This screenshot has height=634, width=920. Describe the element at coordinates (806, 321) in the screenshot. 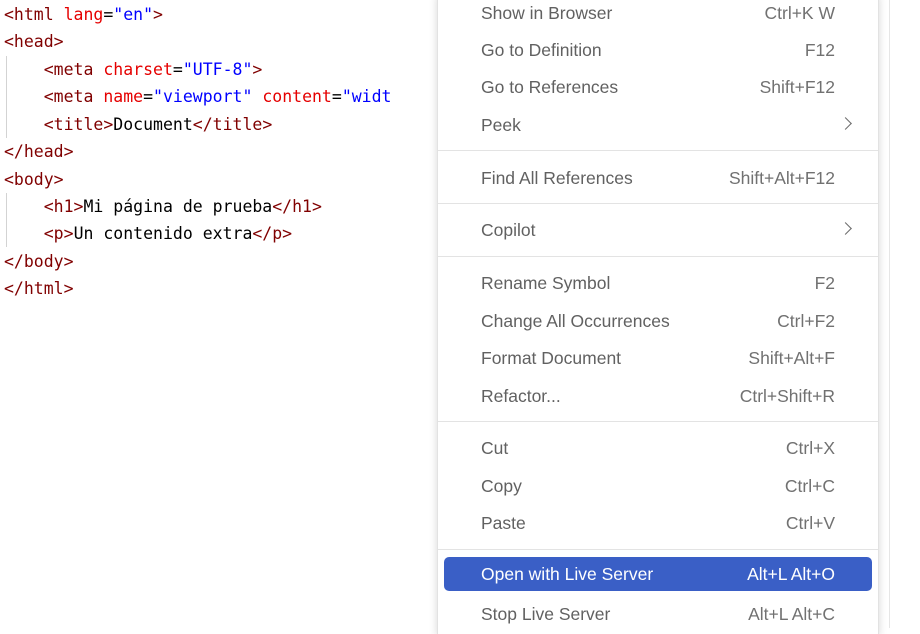

I see `menu-item-shortcut: Ctrl+F2` at that location.